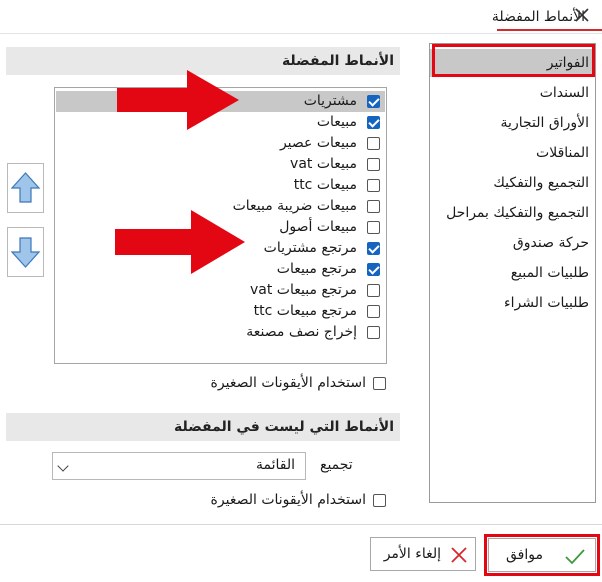 This screenshot has width=602, height=582. What do you see at coordinates (459, 555) in the screenshot?
I see `cancel-x-icon` at bounding box center [459, 555].